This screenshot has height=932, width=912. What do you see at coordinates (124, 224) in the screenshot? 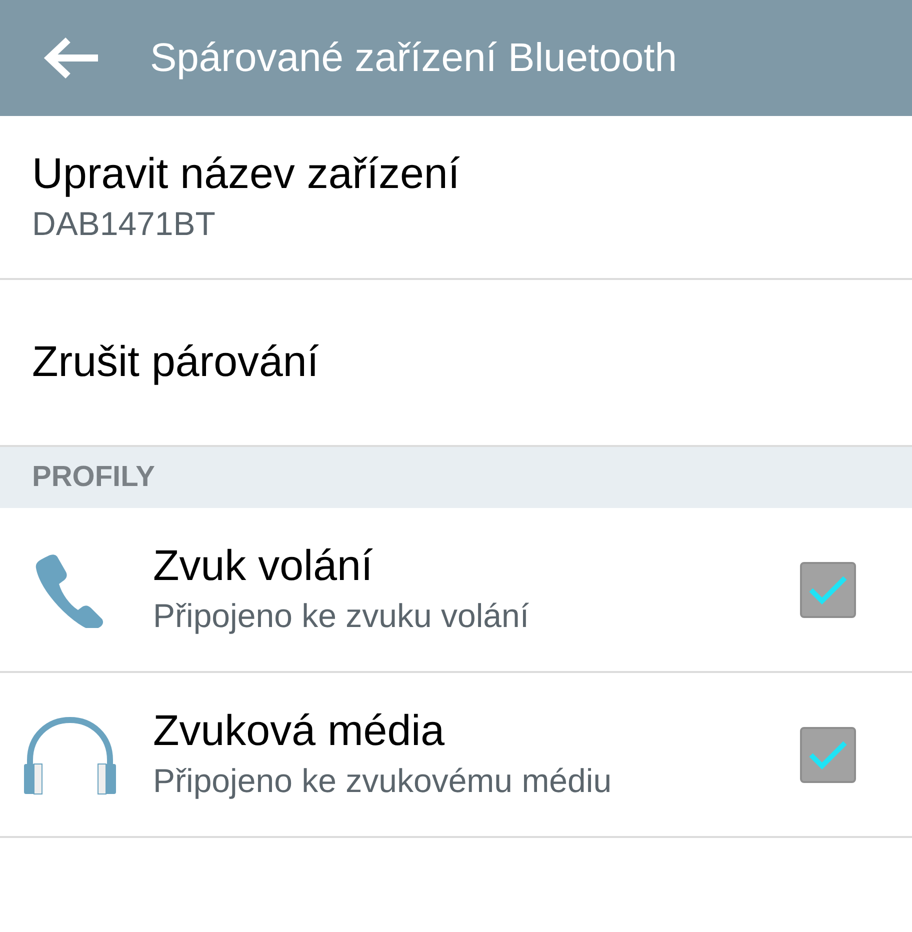
I see `item-summary: DAB1471BT` at bounding box center [124, 224].